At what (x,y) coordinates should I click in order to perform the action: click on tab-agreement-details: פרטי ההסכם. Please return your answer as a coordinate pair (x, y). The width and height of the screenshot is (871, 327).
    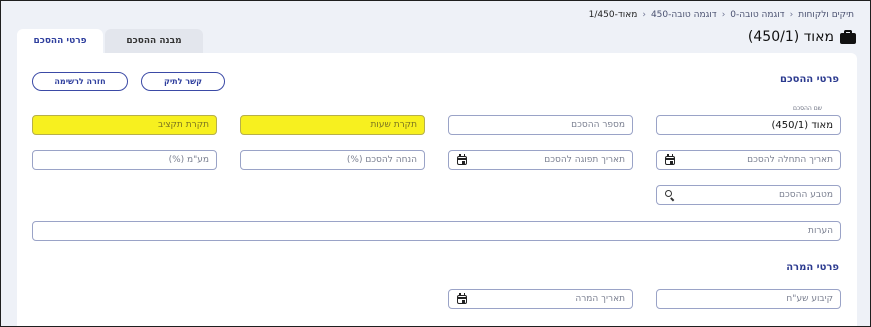
    Looking at the image, I should click on (60, 41).